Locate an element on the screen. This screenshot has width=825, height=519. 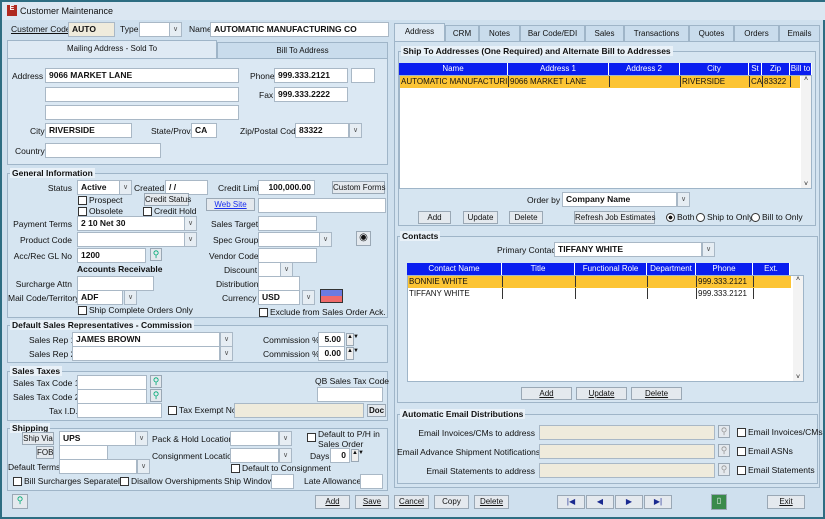
tab-mailing-address: Mailing Address - Sold To is located at coordinates (112, 49).